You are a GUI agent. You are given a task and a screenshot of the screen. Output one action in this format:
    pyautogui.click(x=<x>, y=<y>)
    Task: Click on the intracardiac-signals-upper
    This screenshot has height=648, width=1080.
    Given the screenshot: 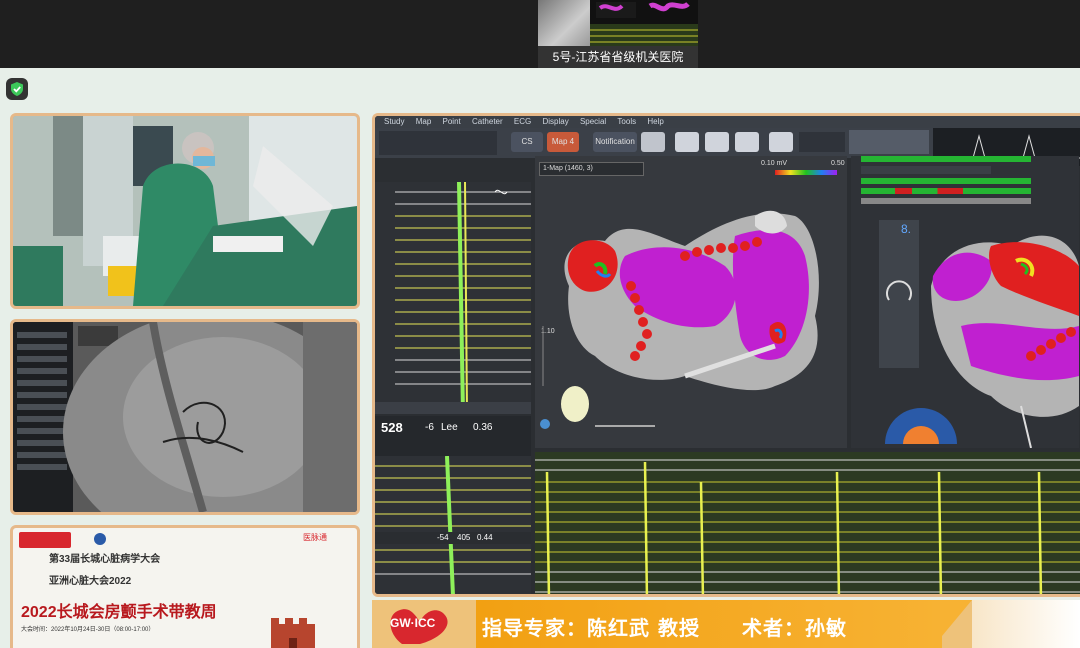 What is the action you would take?
    pyautogui.click(x=453, y=298)
    